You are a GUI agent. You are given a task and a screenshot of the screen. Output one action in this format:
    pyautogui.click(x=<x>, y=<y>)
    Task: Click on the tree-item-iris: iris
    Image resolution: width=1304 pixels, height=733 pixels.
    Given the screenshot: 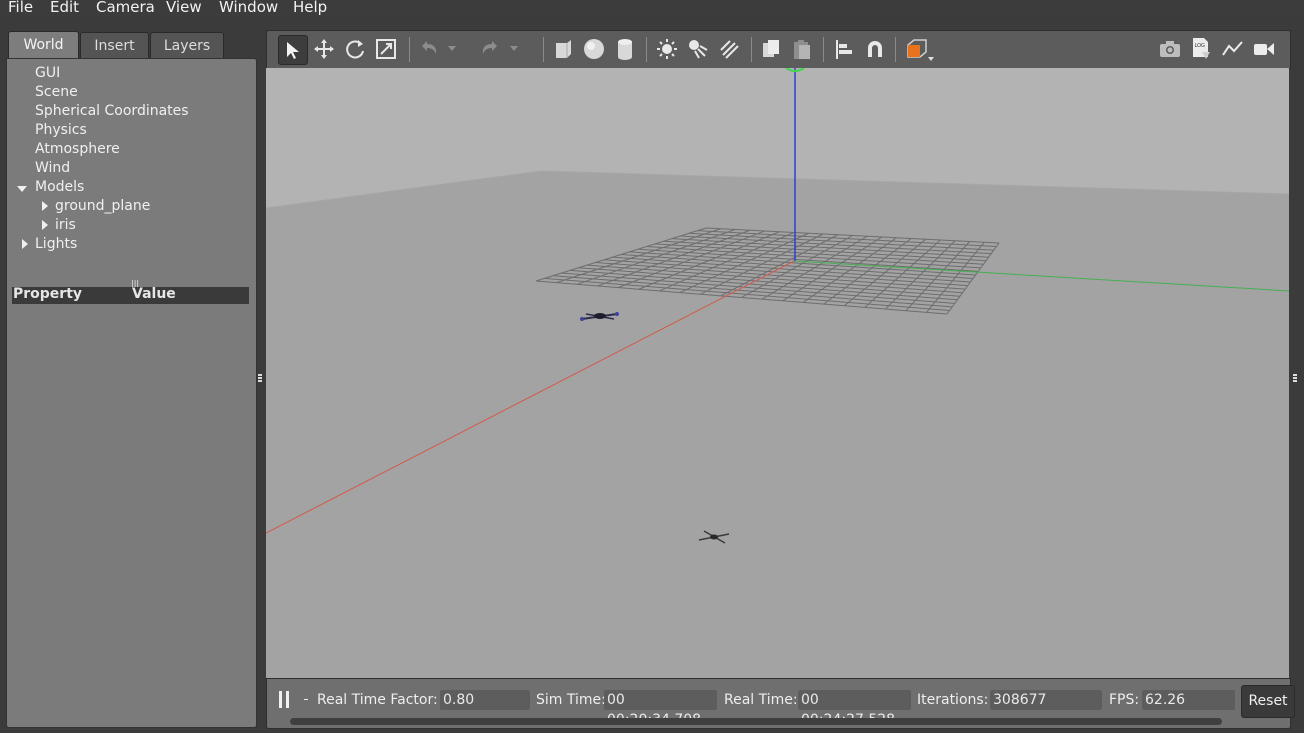 What is the action you would take?
    pyautogui.click(x=65, y=225)
    